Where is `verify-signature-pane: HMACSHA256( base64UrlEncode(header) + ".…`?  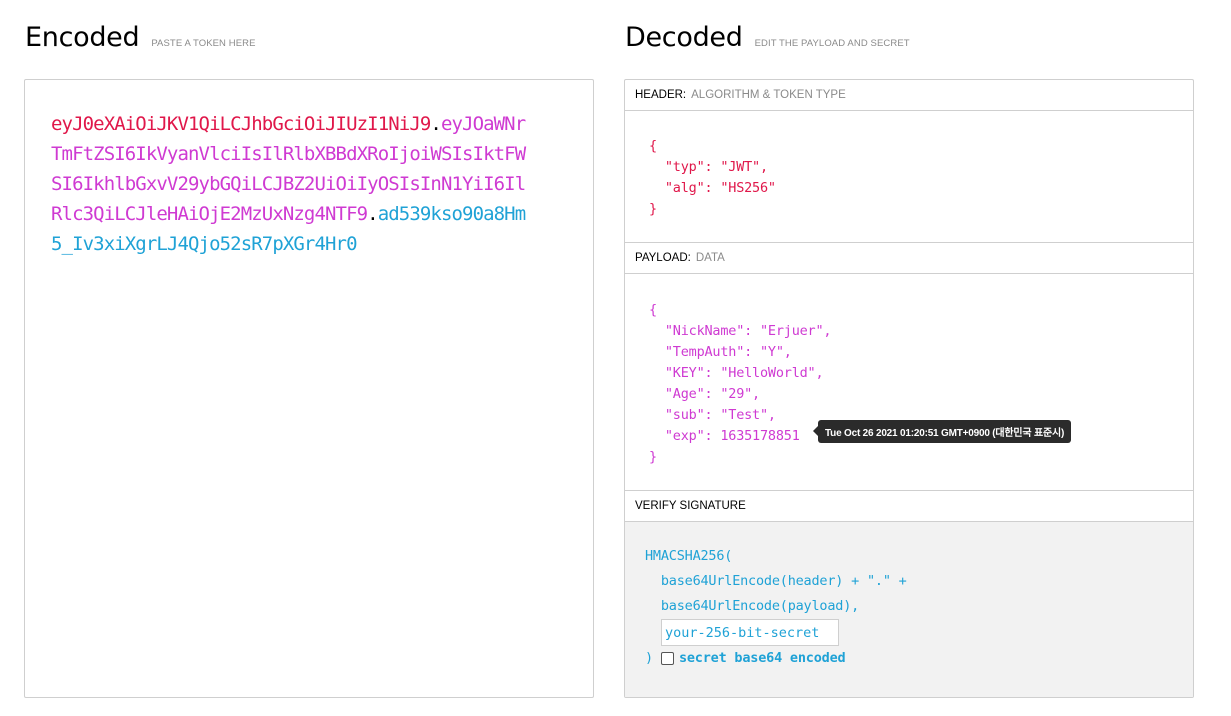
verify-signature-pane: HMACSHA256( base64UrlEncode(header) + ".… is located at coordinates (909, 609).